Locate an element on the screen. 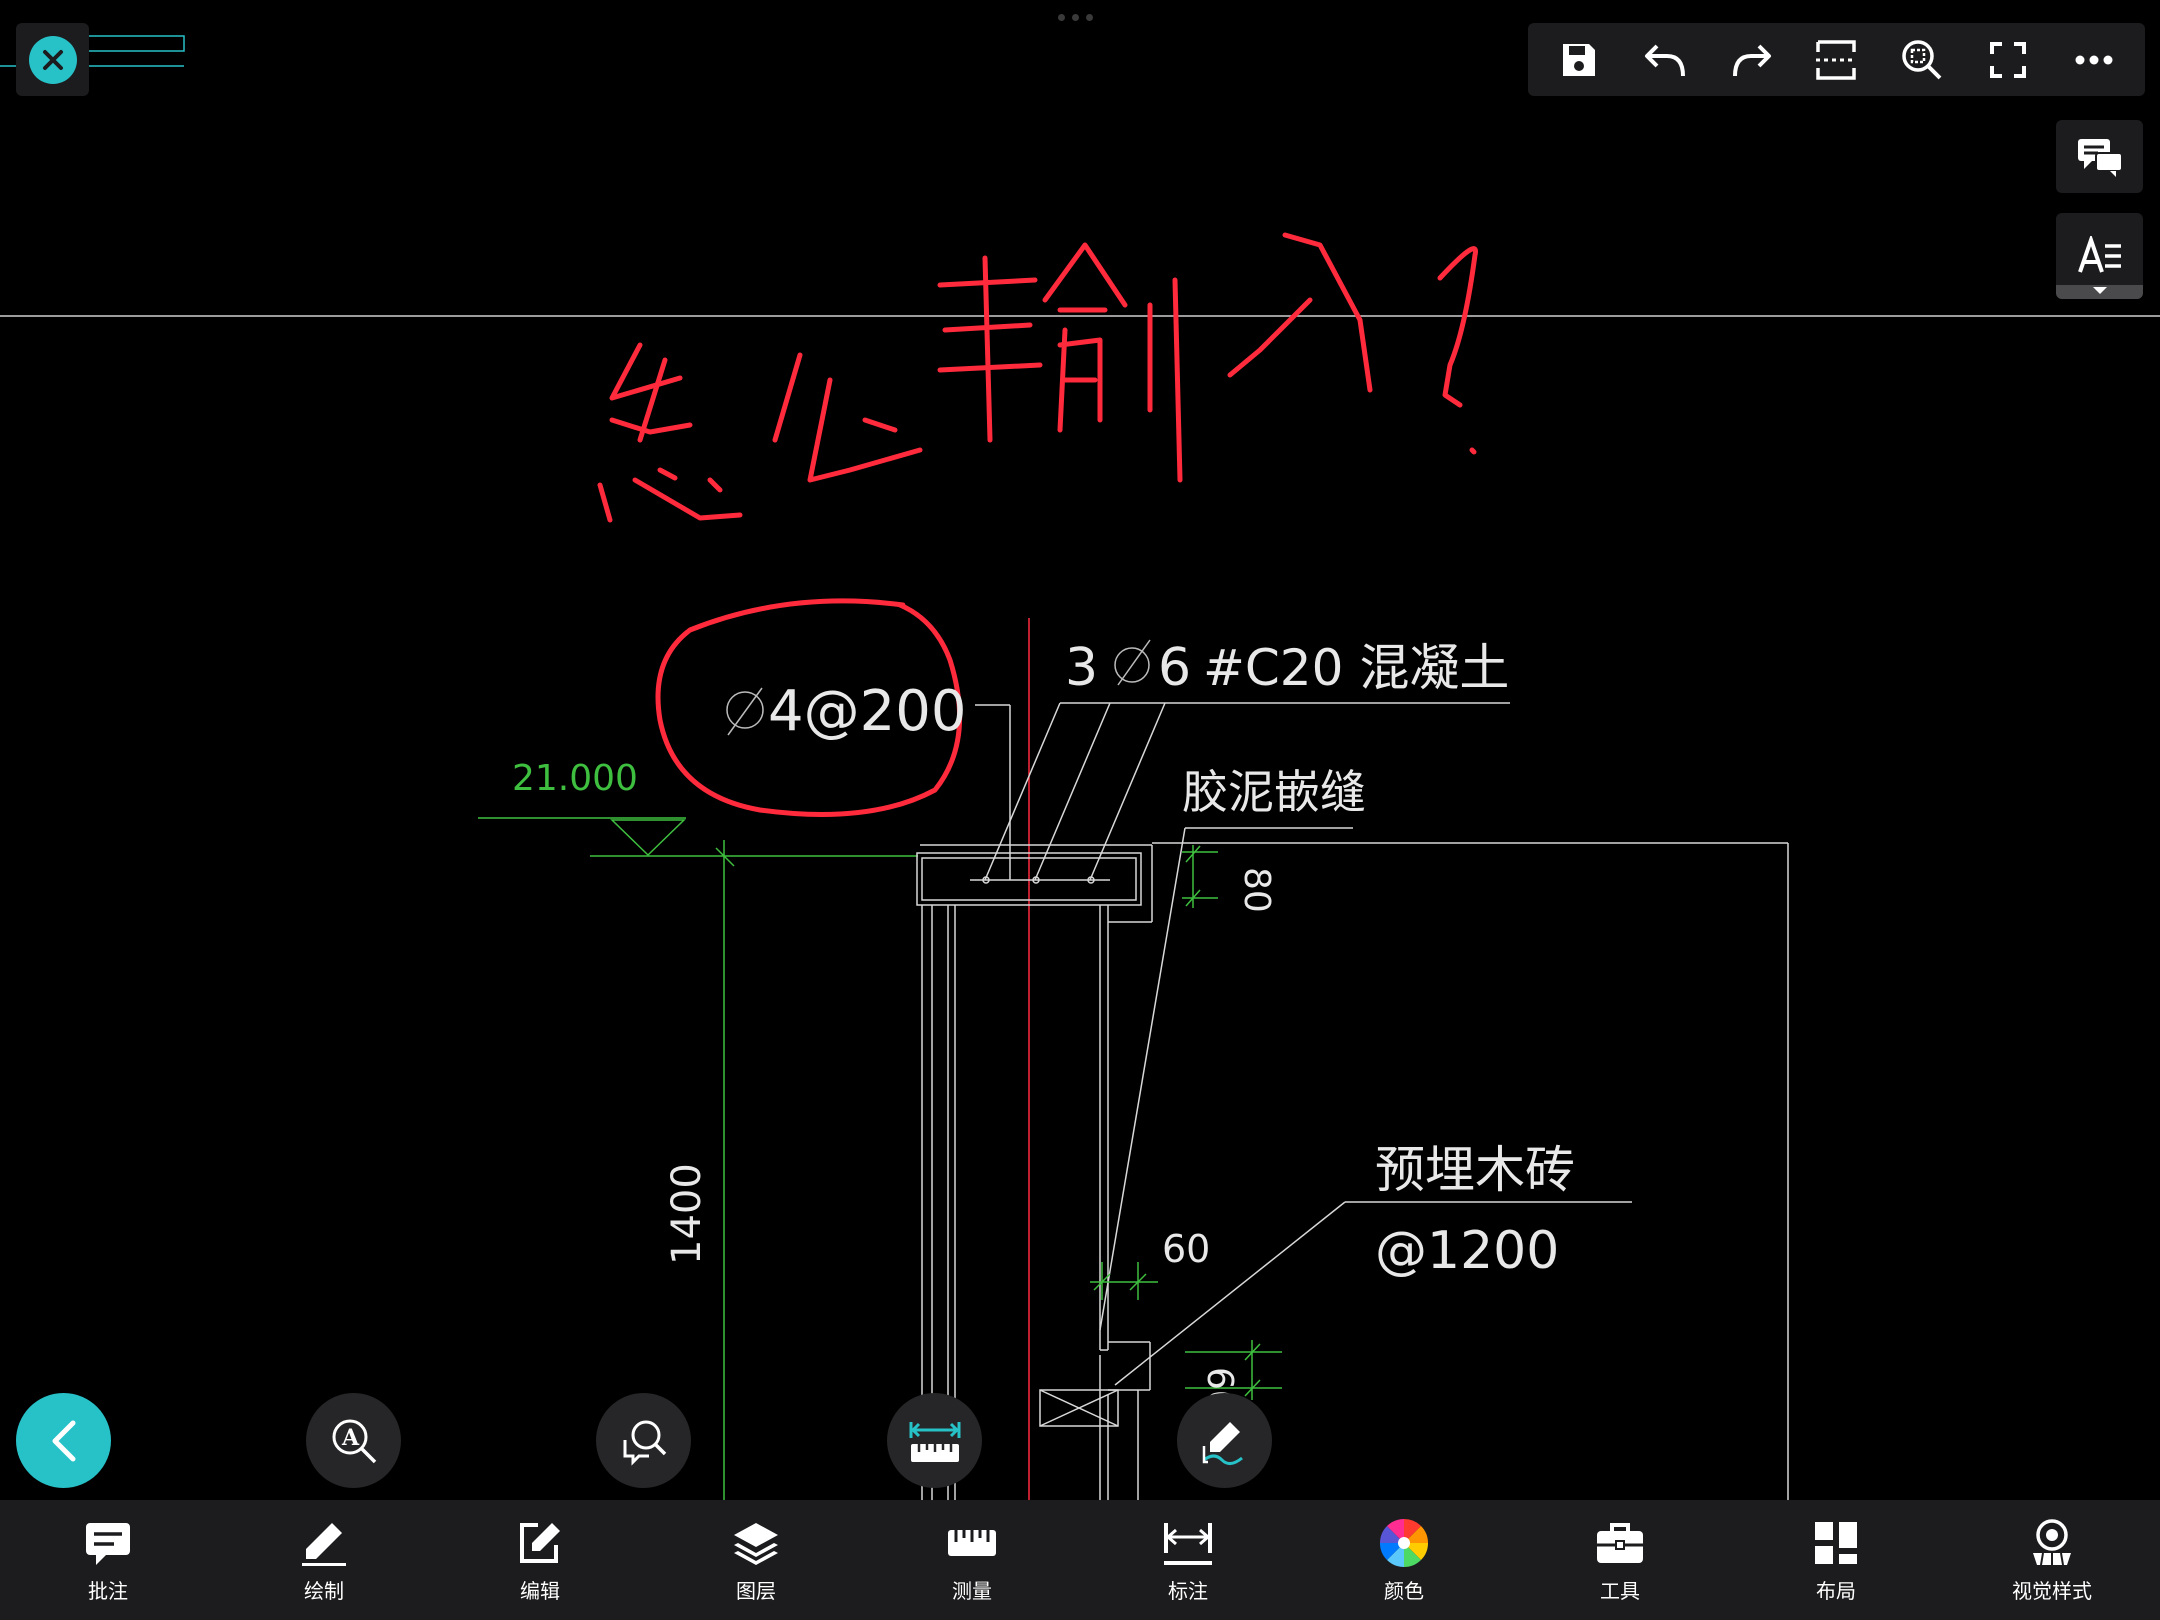  close-button is located at coordinates (52, 59).